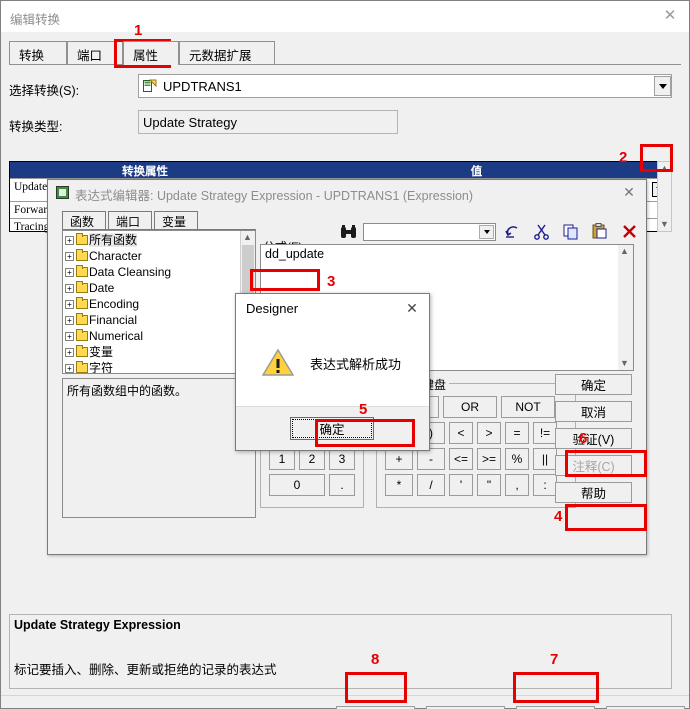 Image resolution: width=690 pixels, height=709 pixels. Describe the element at coordinates (152, 272) in the screenshot. I see `function-tree-item: + Data Cleansing` at that location.